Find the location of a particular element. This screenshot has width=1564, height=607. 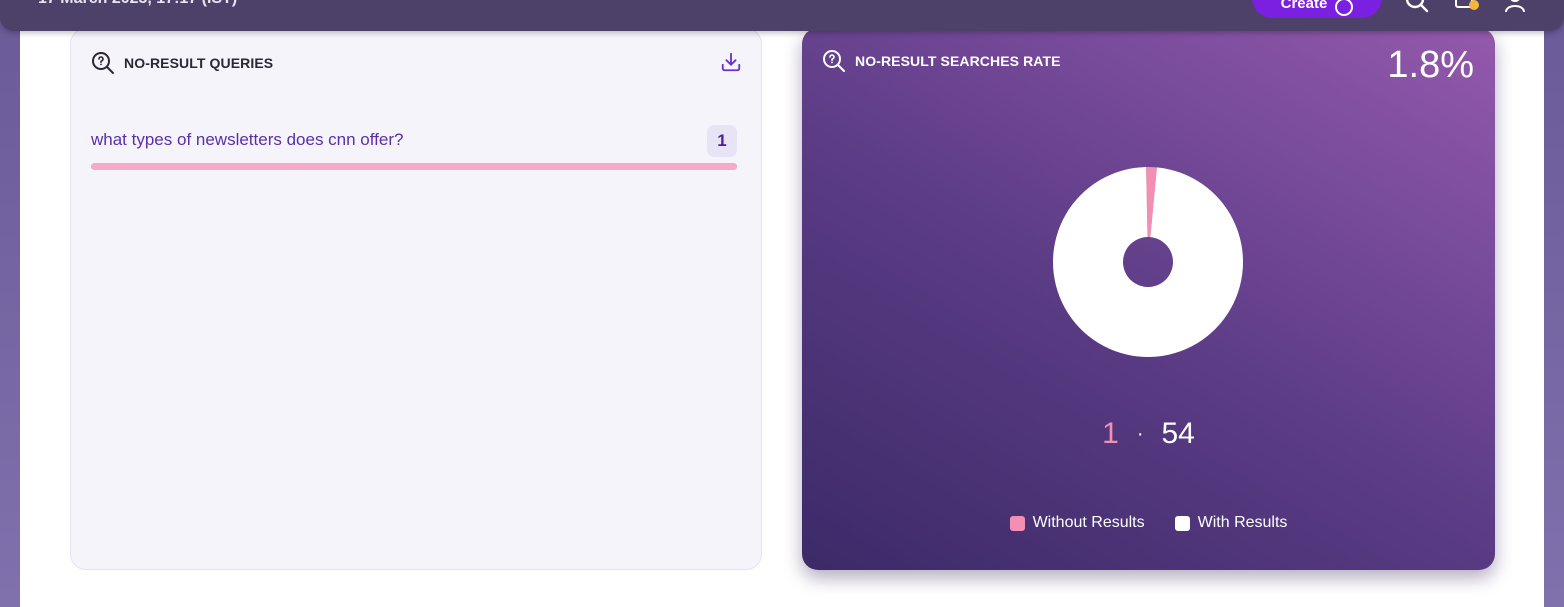

legend-swatch-with is located at coordinates (1182, 523).